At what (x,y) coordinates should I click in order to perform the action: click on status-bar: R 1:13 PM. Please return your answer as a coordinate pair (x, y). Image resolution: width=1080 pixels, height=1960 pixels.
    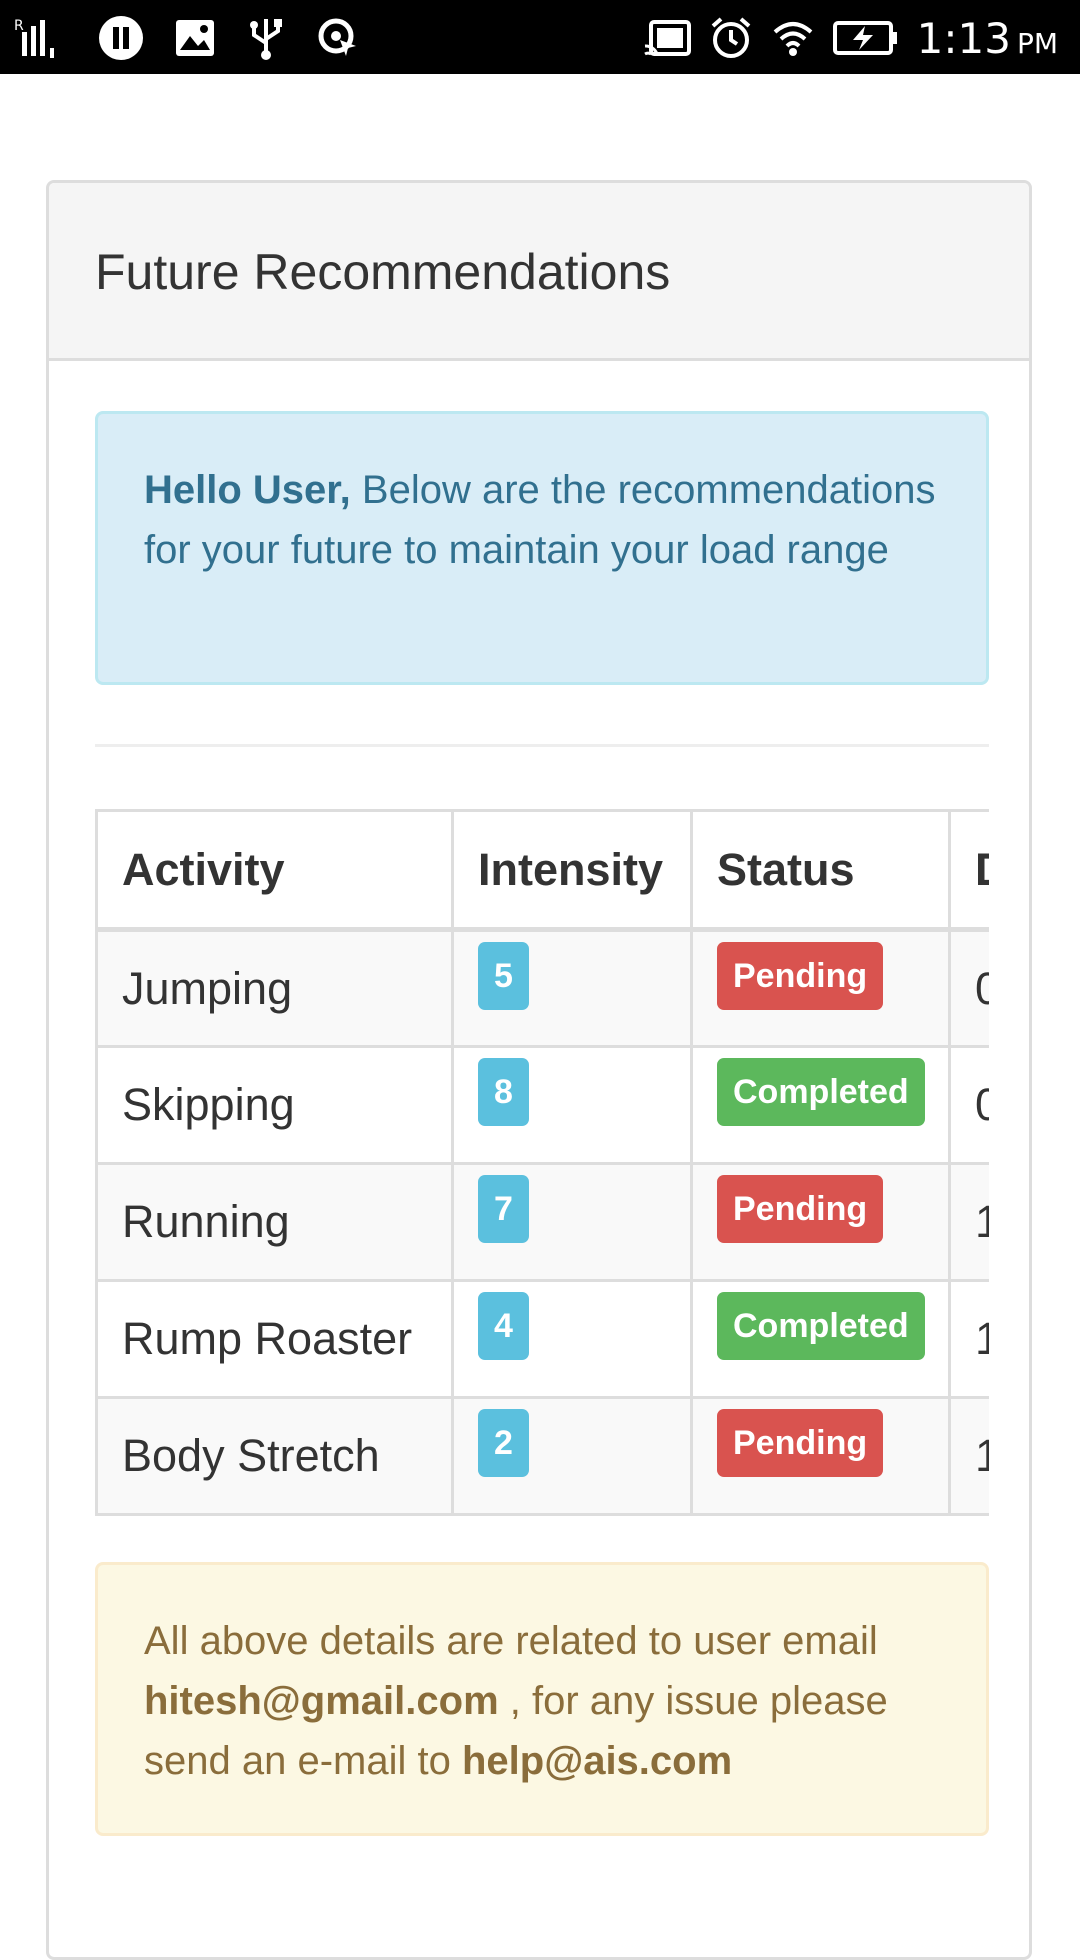
    Looking at the image, I should click on (540, 37).